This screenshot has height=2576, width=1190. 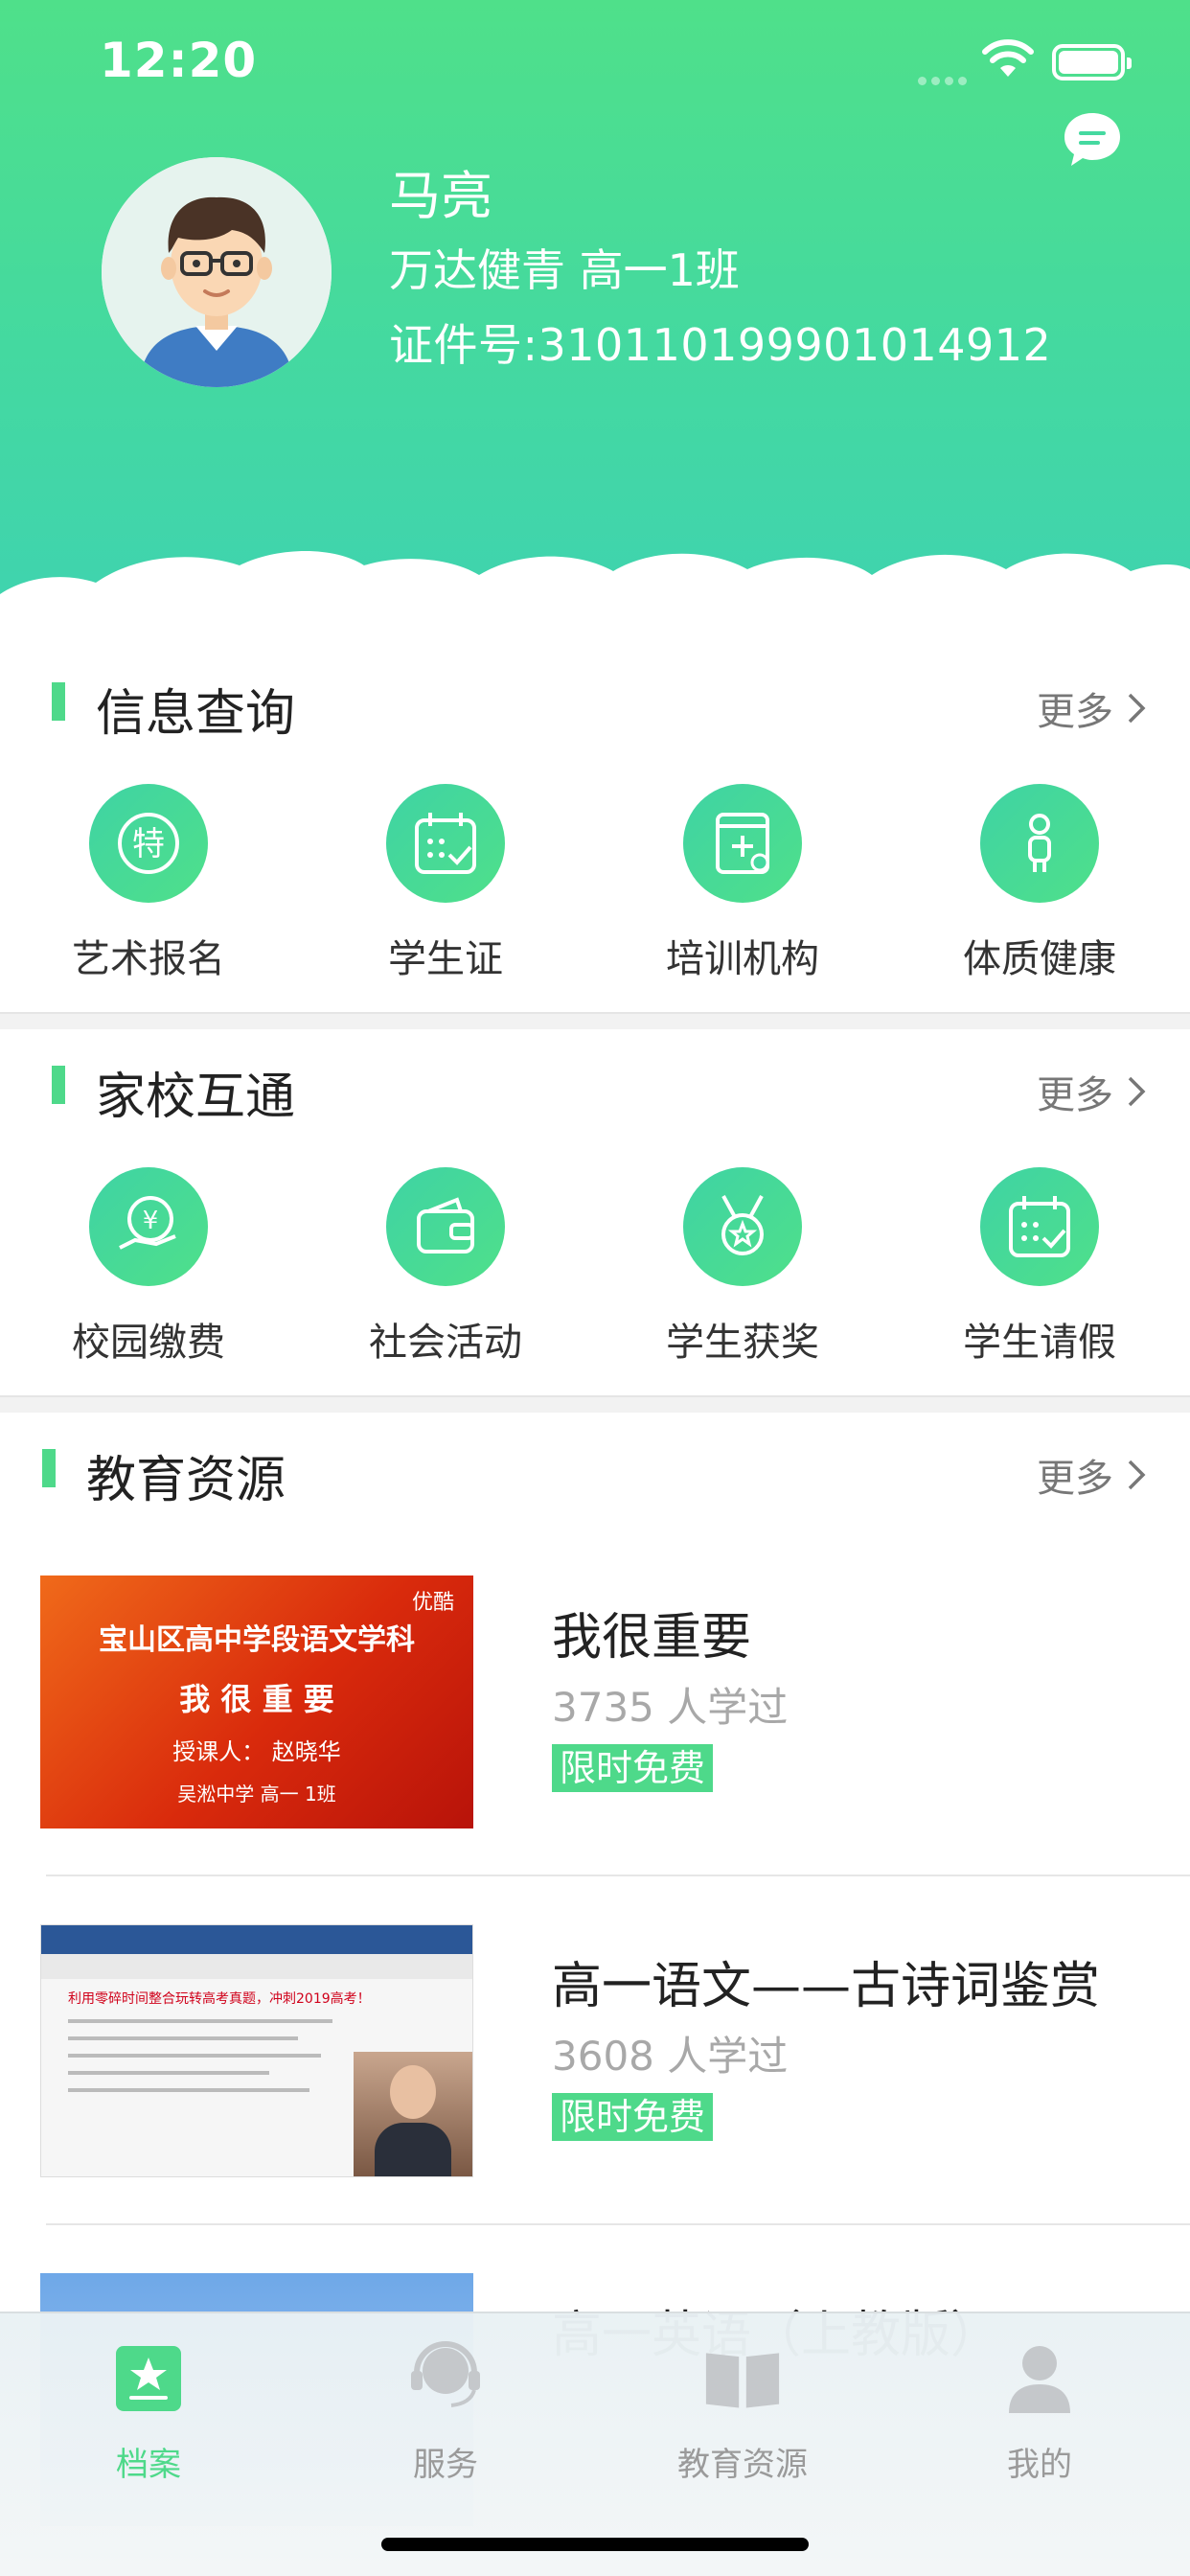 I want to click on thumb-line: 宝山区高中学段语文学科, so click(x=257, y=1640).